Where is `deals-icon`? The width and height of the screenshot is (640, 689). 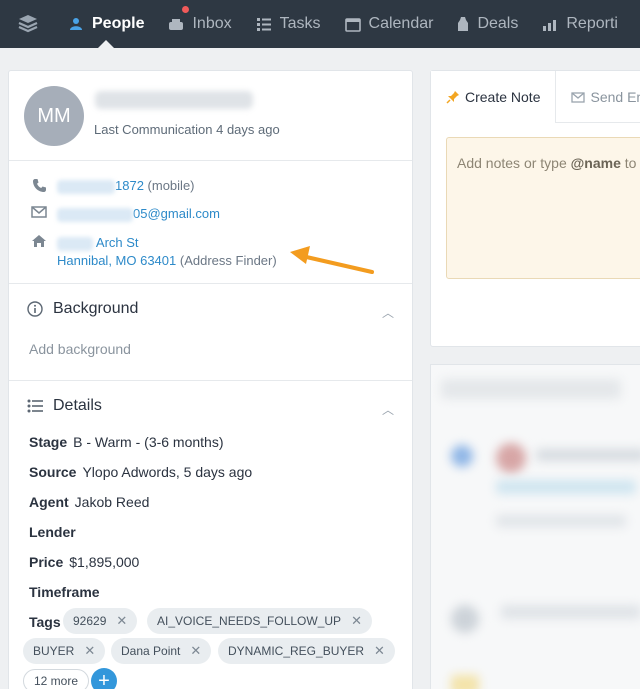 deals-icon is located at coordinates (463, 24).